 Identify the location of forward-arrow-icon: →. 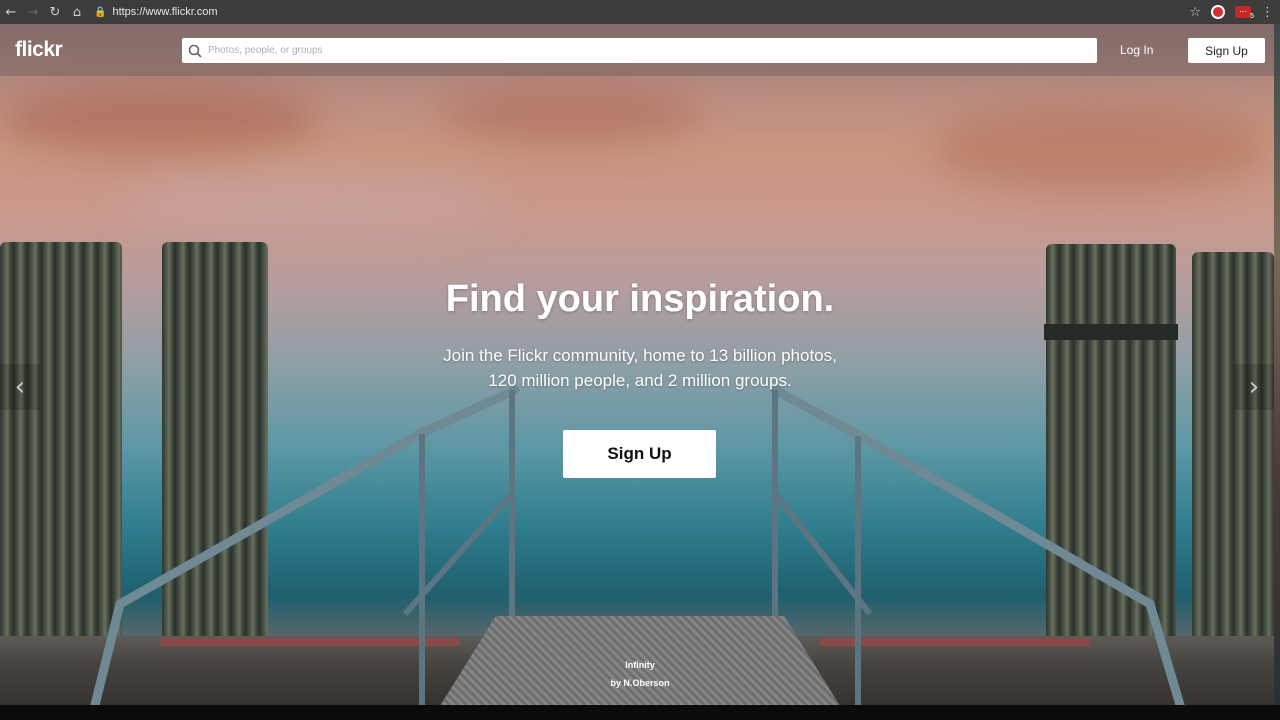
(33, 12).